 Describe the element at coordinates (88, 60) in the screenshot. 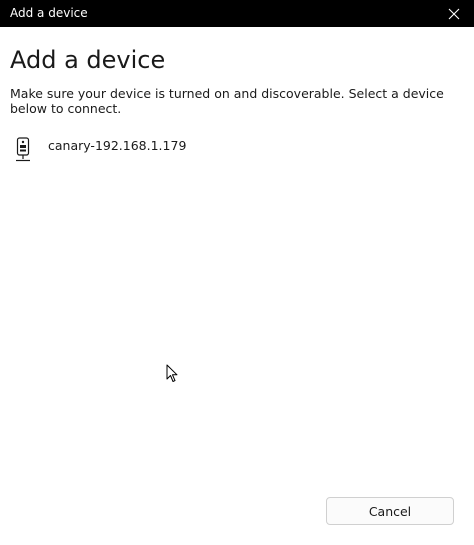

I see `page-title: Add a device` at that location.